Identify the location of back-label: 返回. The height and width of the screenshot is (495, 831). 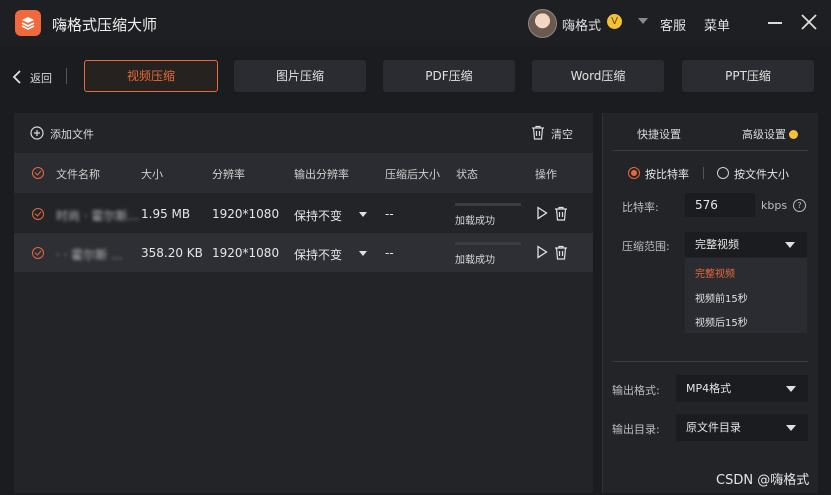
(41, 78).